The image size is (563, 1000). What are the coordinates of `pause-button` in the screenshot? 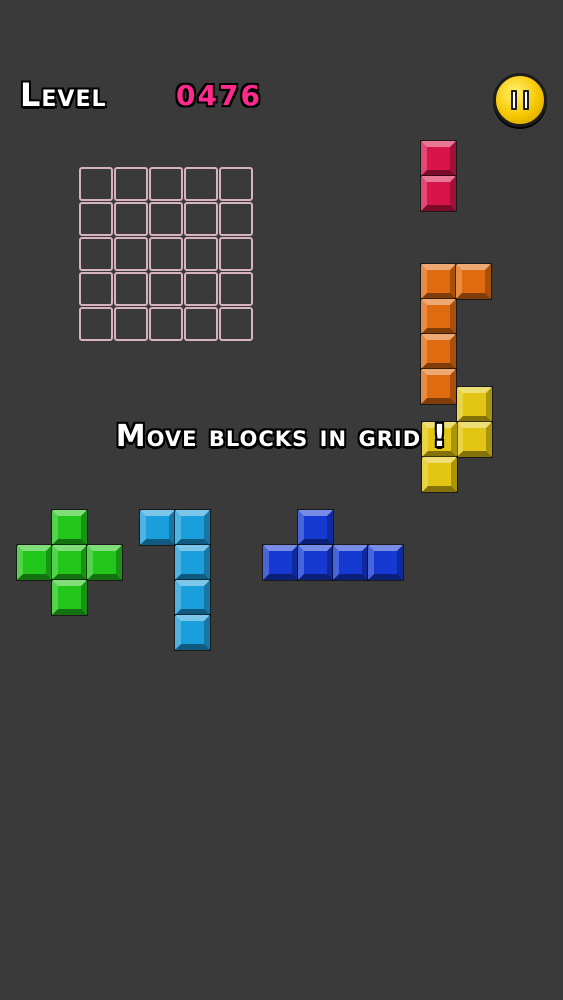 It's located at (520, 100).